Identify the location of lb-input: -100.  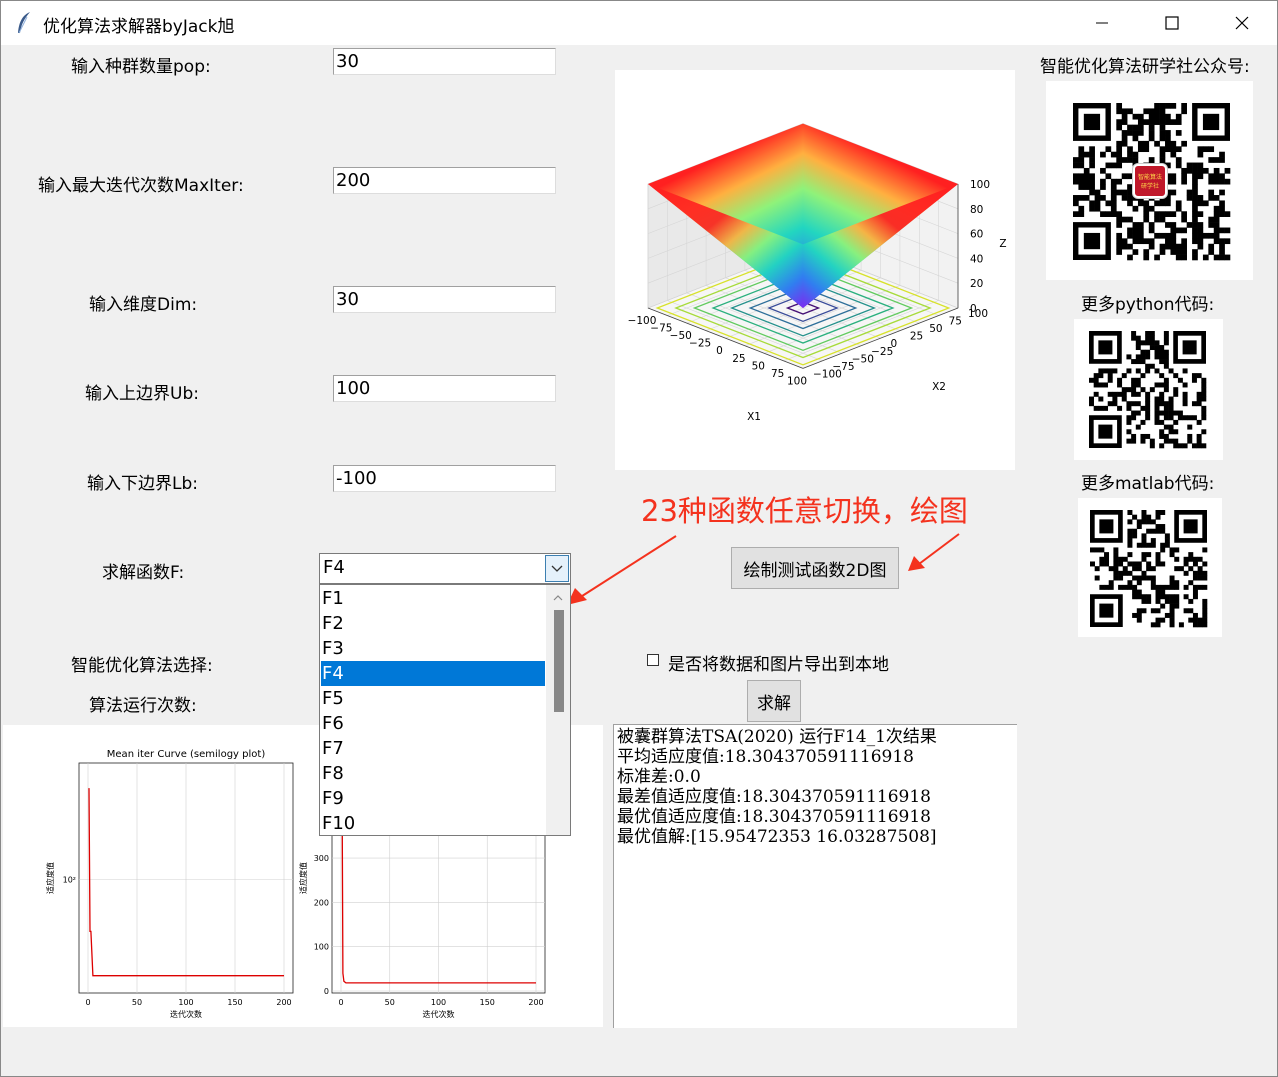
(444, 478).